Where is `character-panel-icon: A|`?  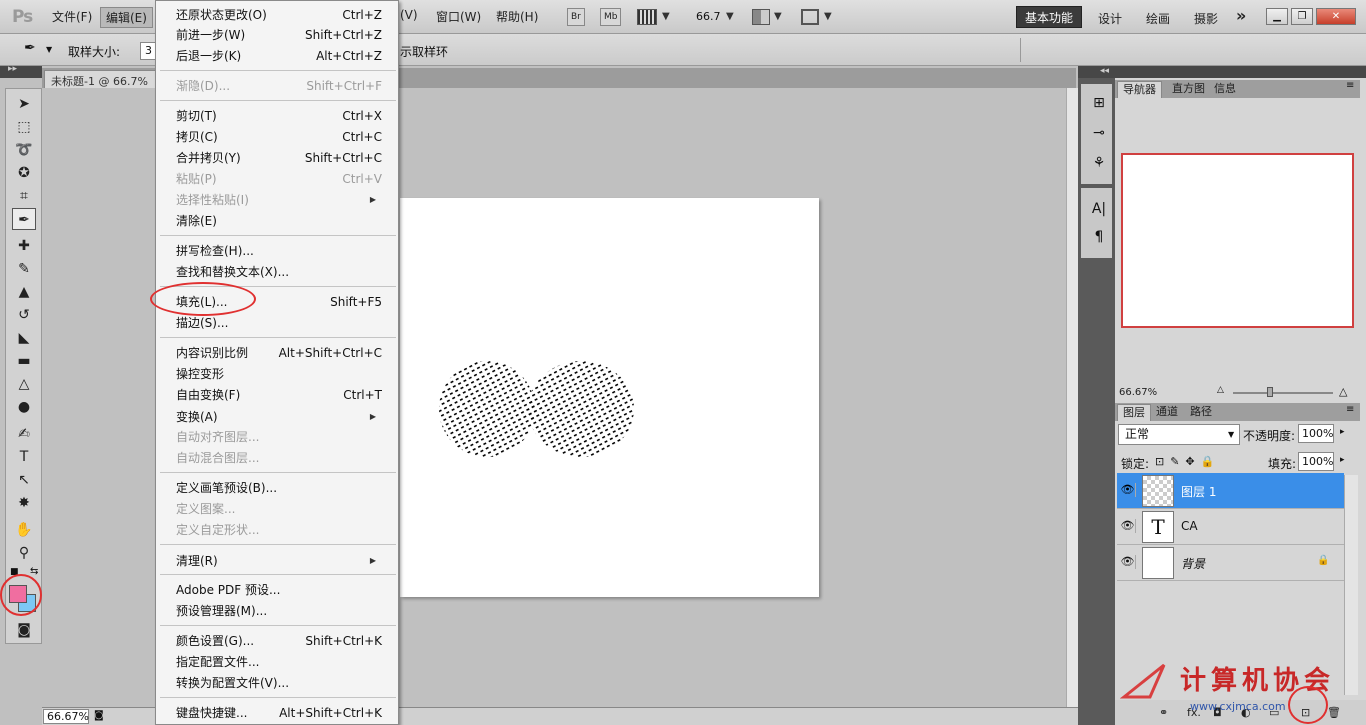
character-panel-icon: A| is located at coordinates (1099, 209).